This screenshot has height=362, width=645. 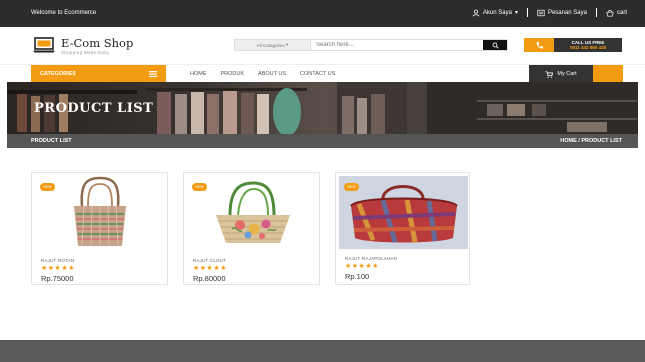 What do you see at coordinates (209, 278) in the screenshot?
I see `product-price: Rp.80000` at bounding box center [209, 278].